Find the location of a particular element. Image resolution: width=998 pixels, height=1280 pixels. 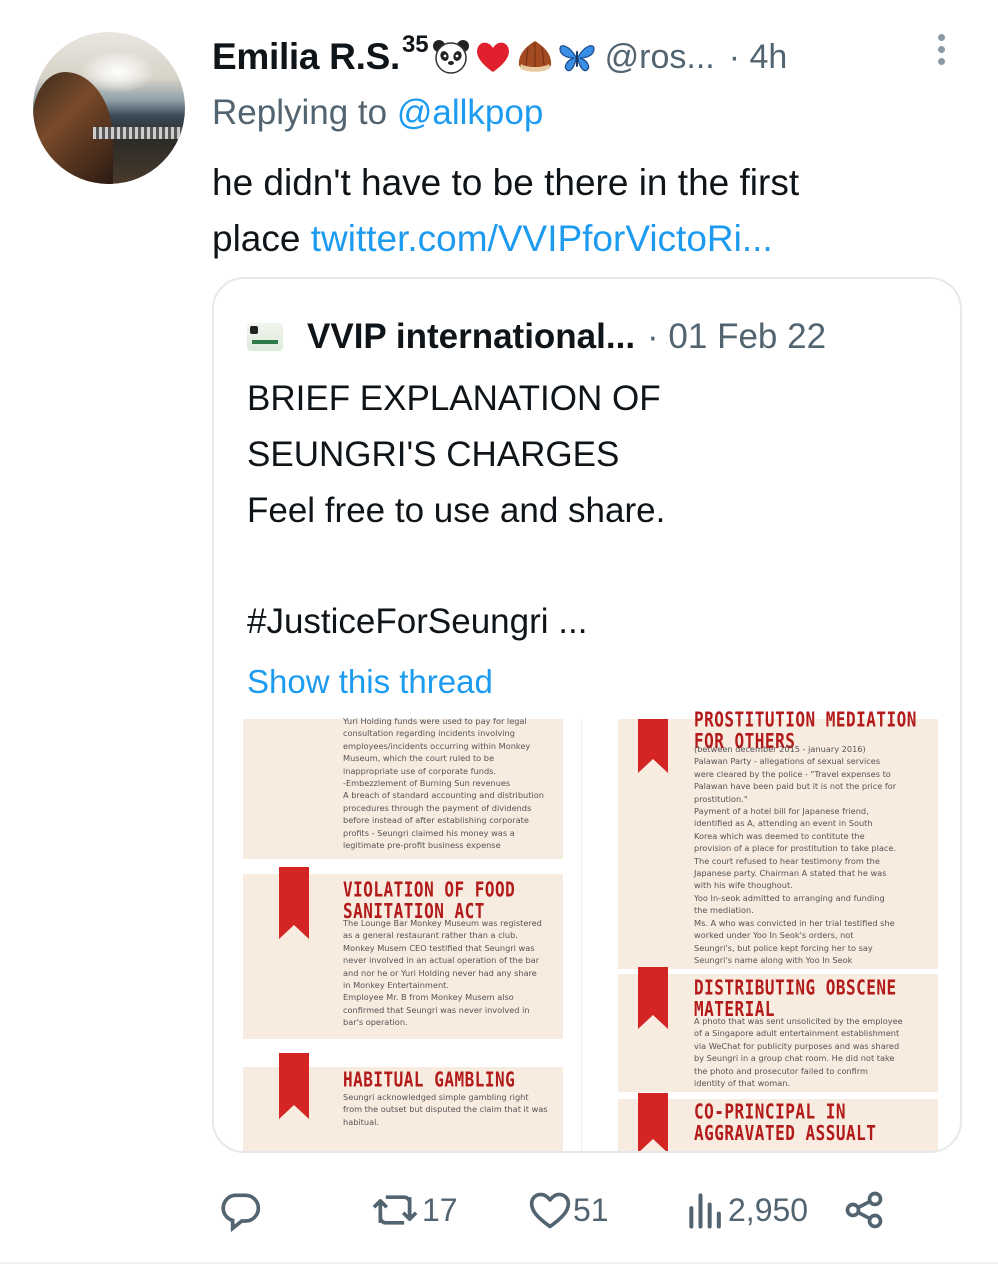

blue-butterfly-icon is located at coordinates (577, 58).